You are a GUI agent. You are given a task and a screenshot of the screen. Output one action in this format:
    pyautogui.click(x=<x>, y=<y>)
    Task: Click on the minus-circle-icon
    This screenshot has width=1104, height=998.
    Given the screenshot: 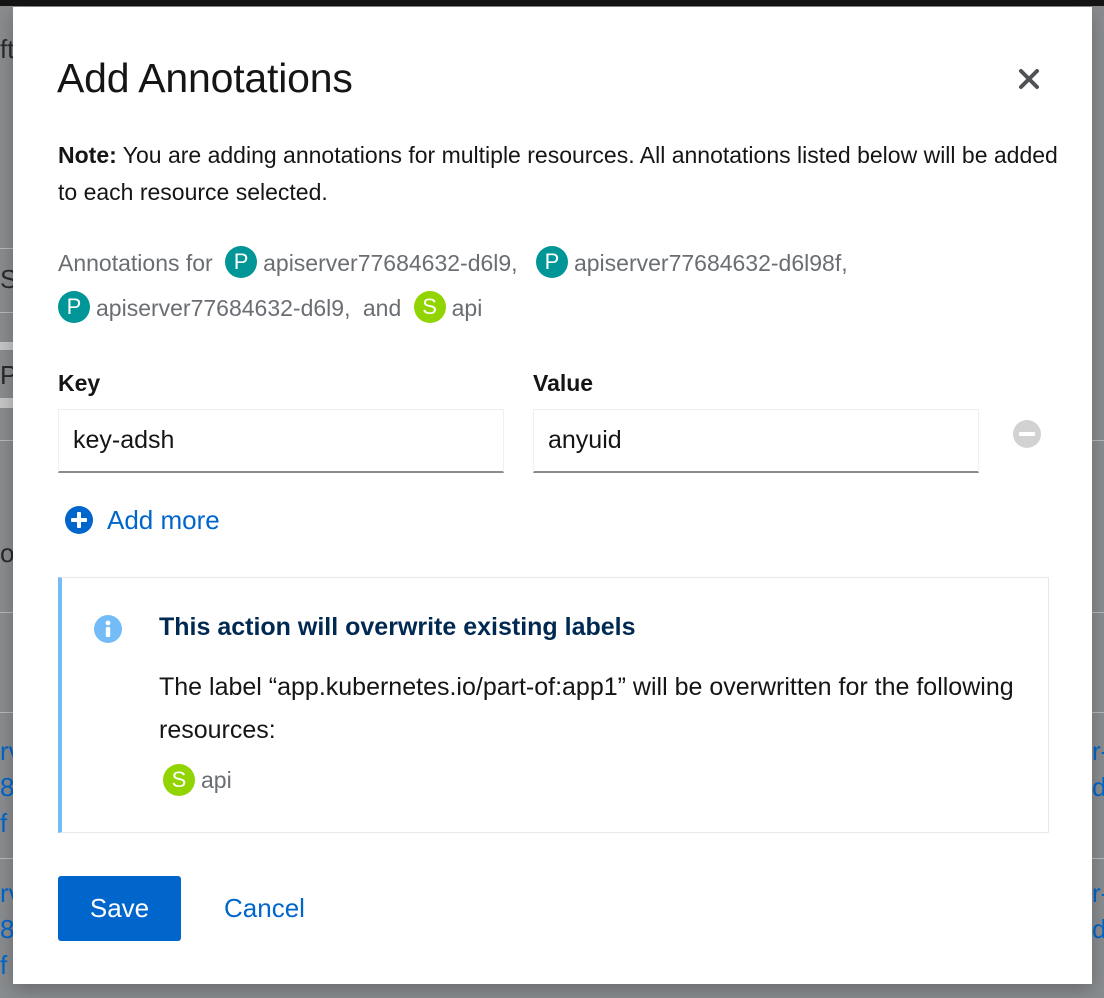 What is the action you would take?
    pyautogui.click(x=1027, y=434)
    